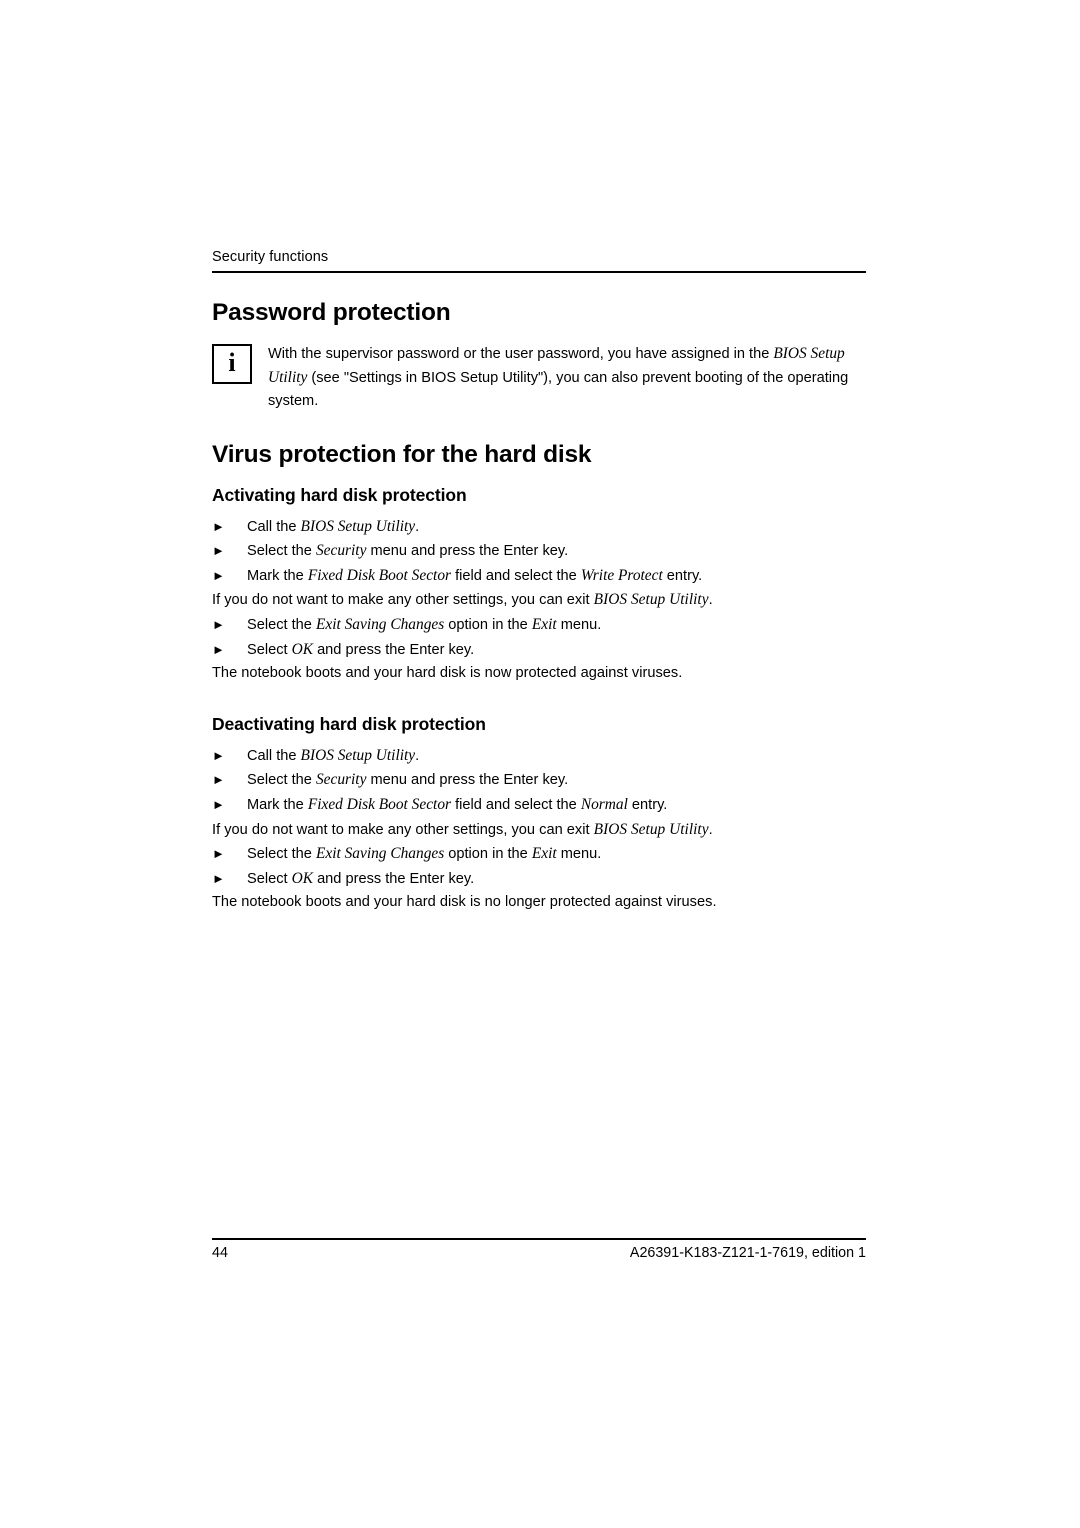  I want to click on section-heading-password-protection: Password protection, so click(331, 312).